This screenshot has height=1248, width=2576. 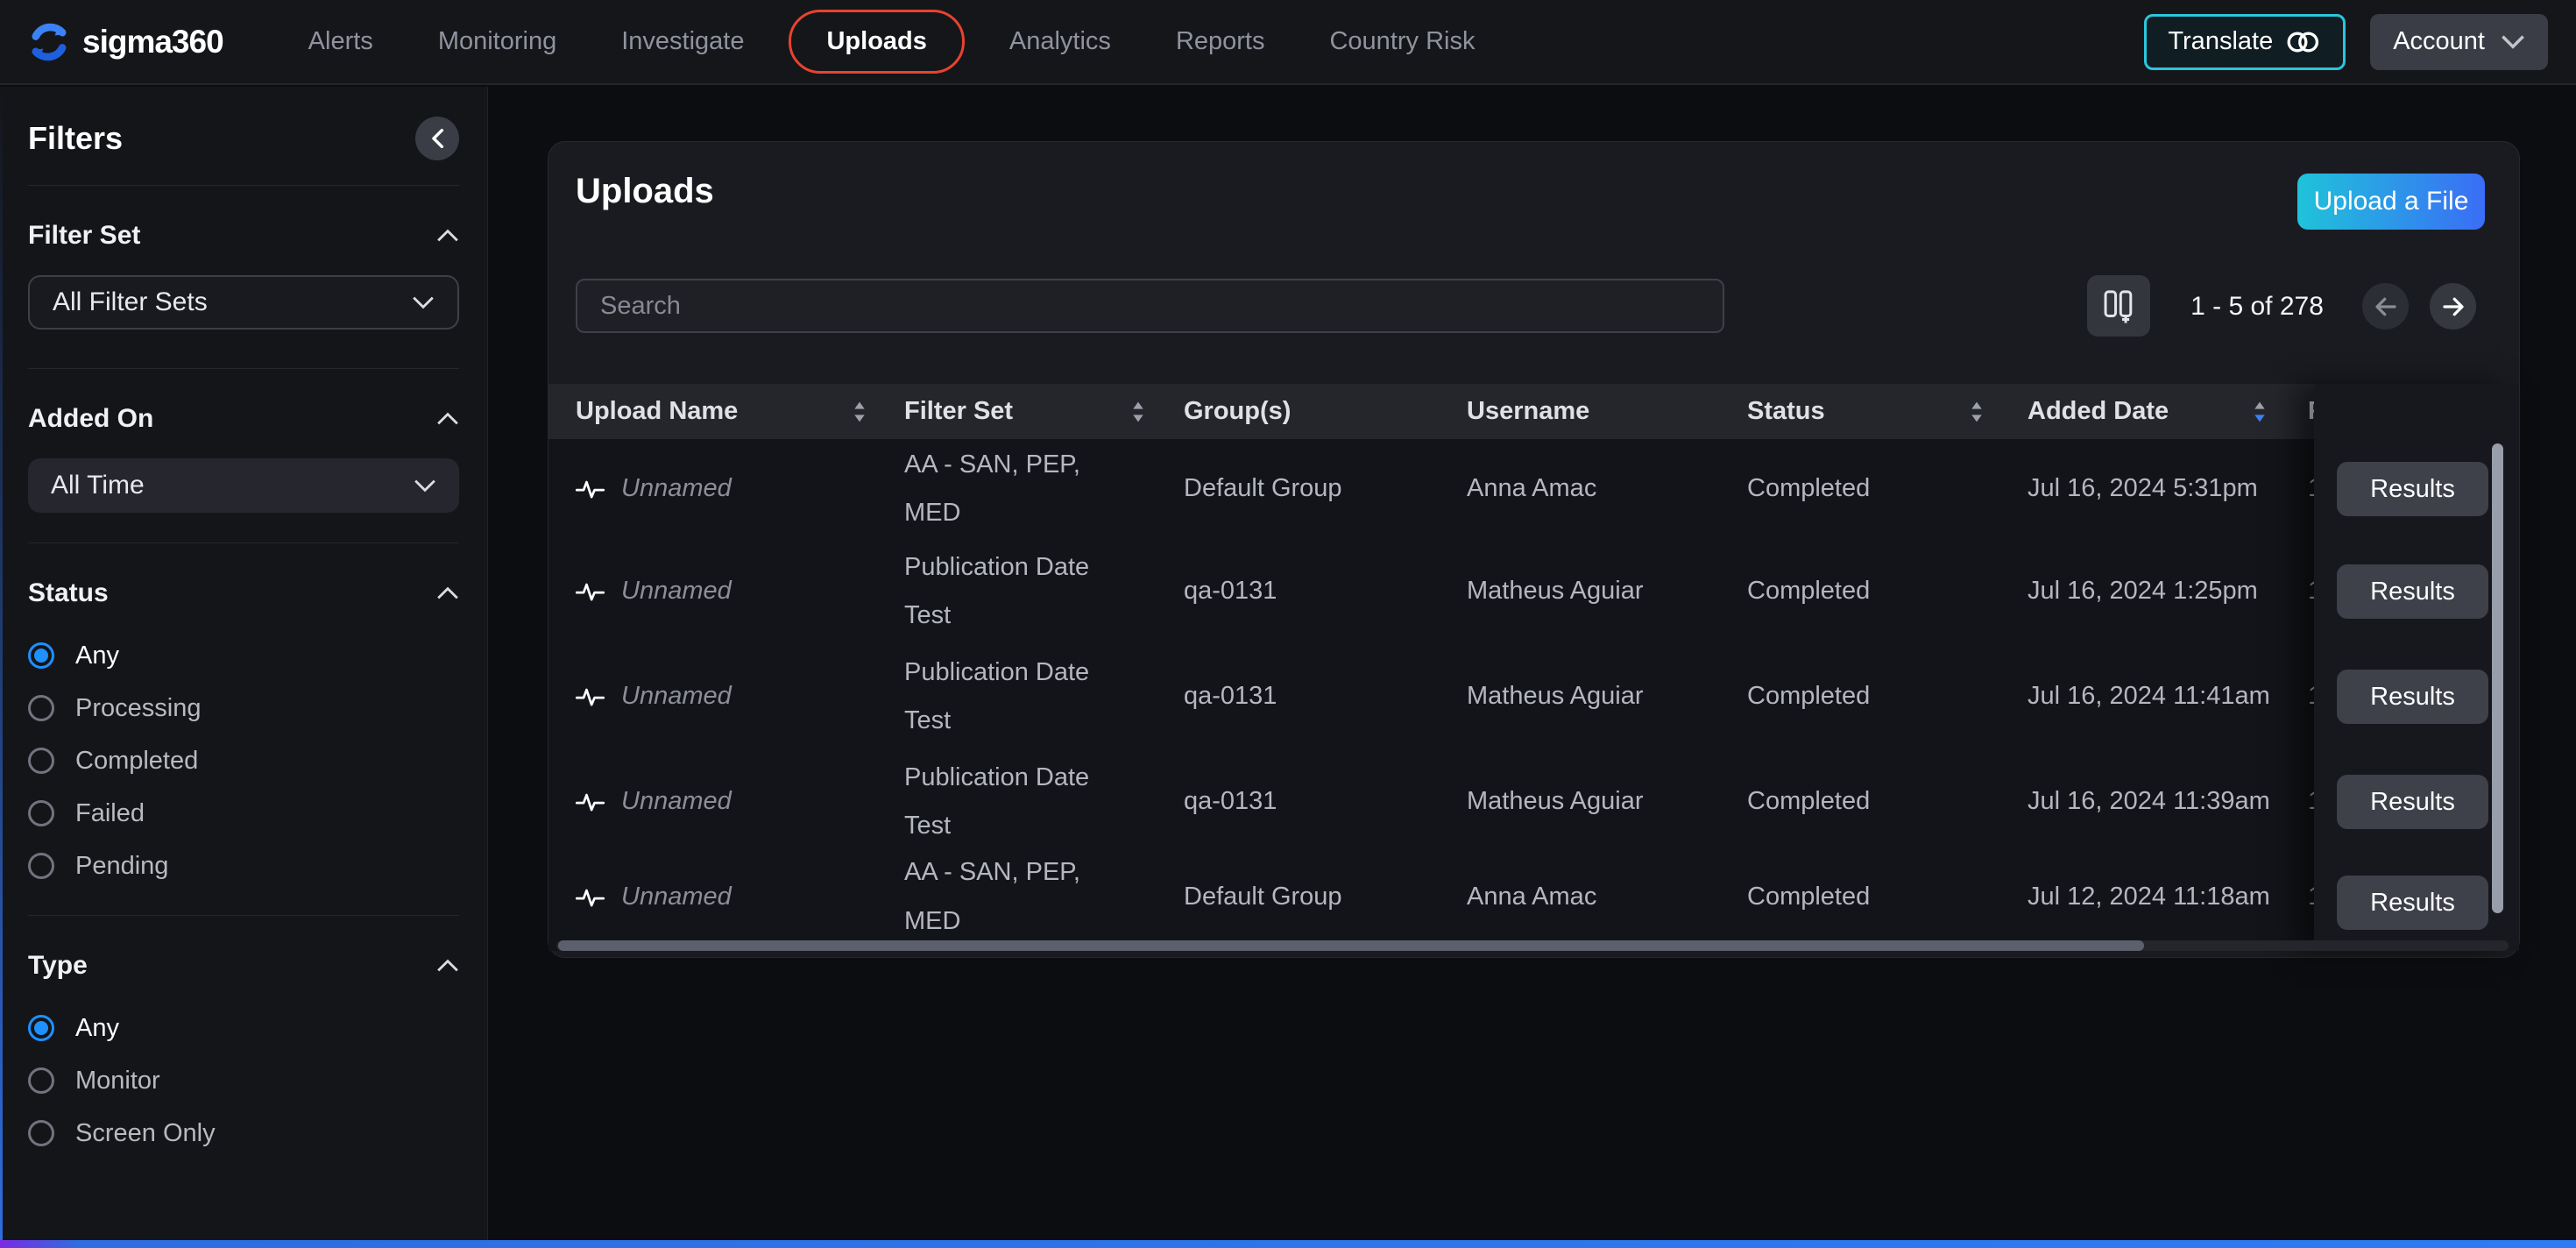 What do you see at coordinates (41, 1028) in the screenshot?
I see `radio-selected-icon` at bounding box center [41, 1028].